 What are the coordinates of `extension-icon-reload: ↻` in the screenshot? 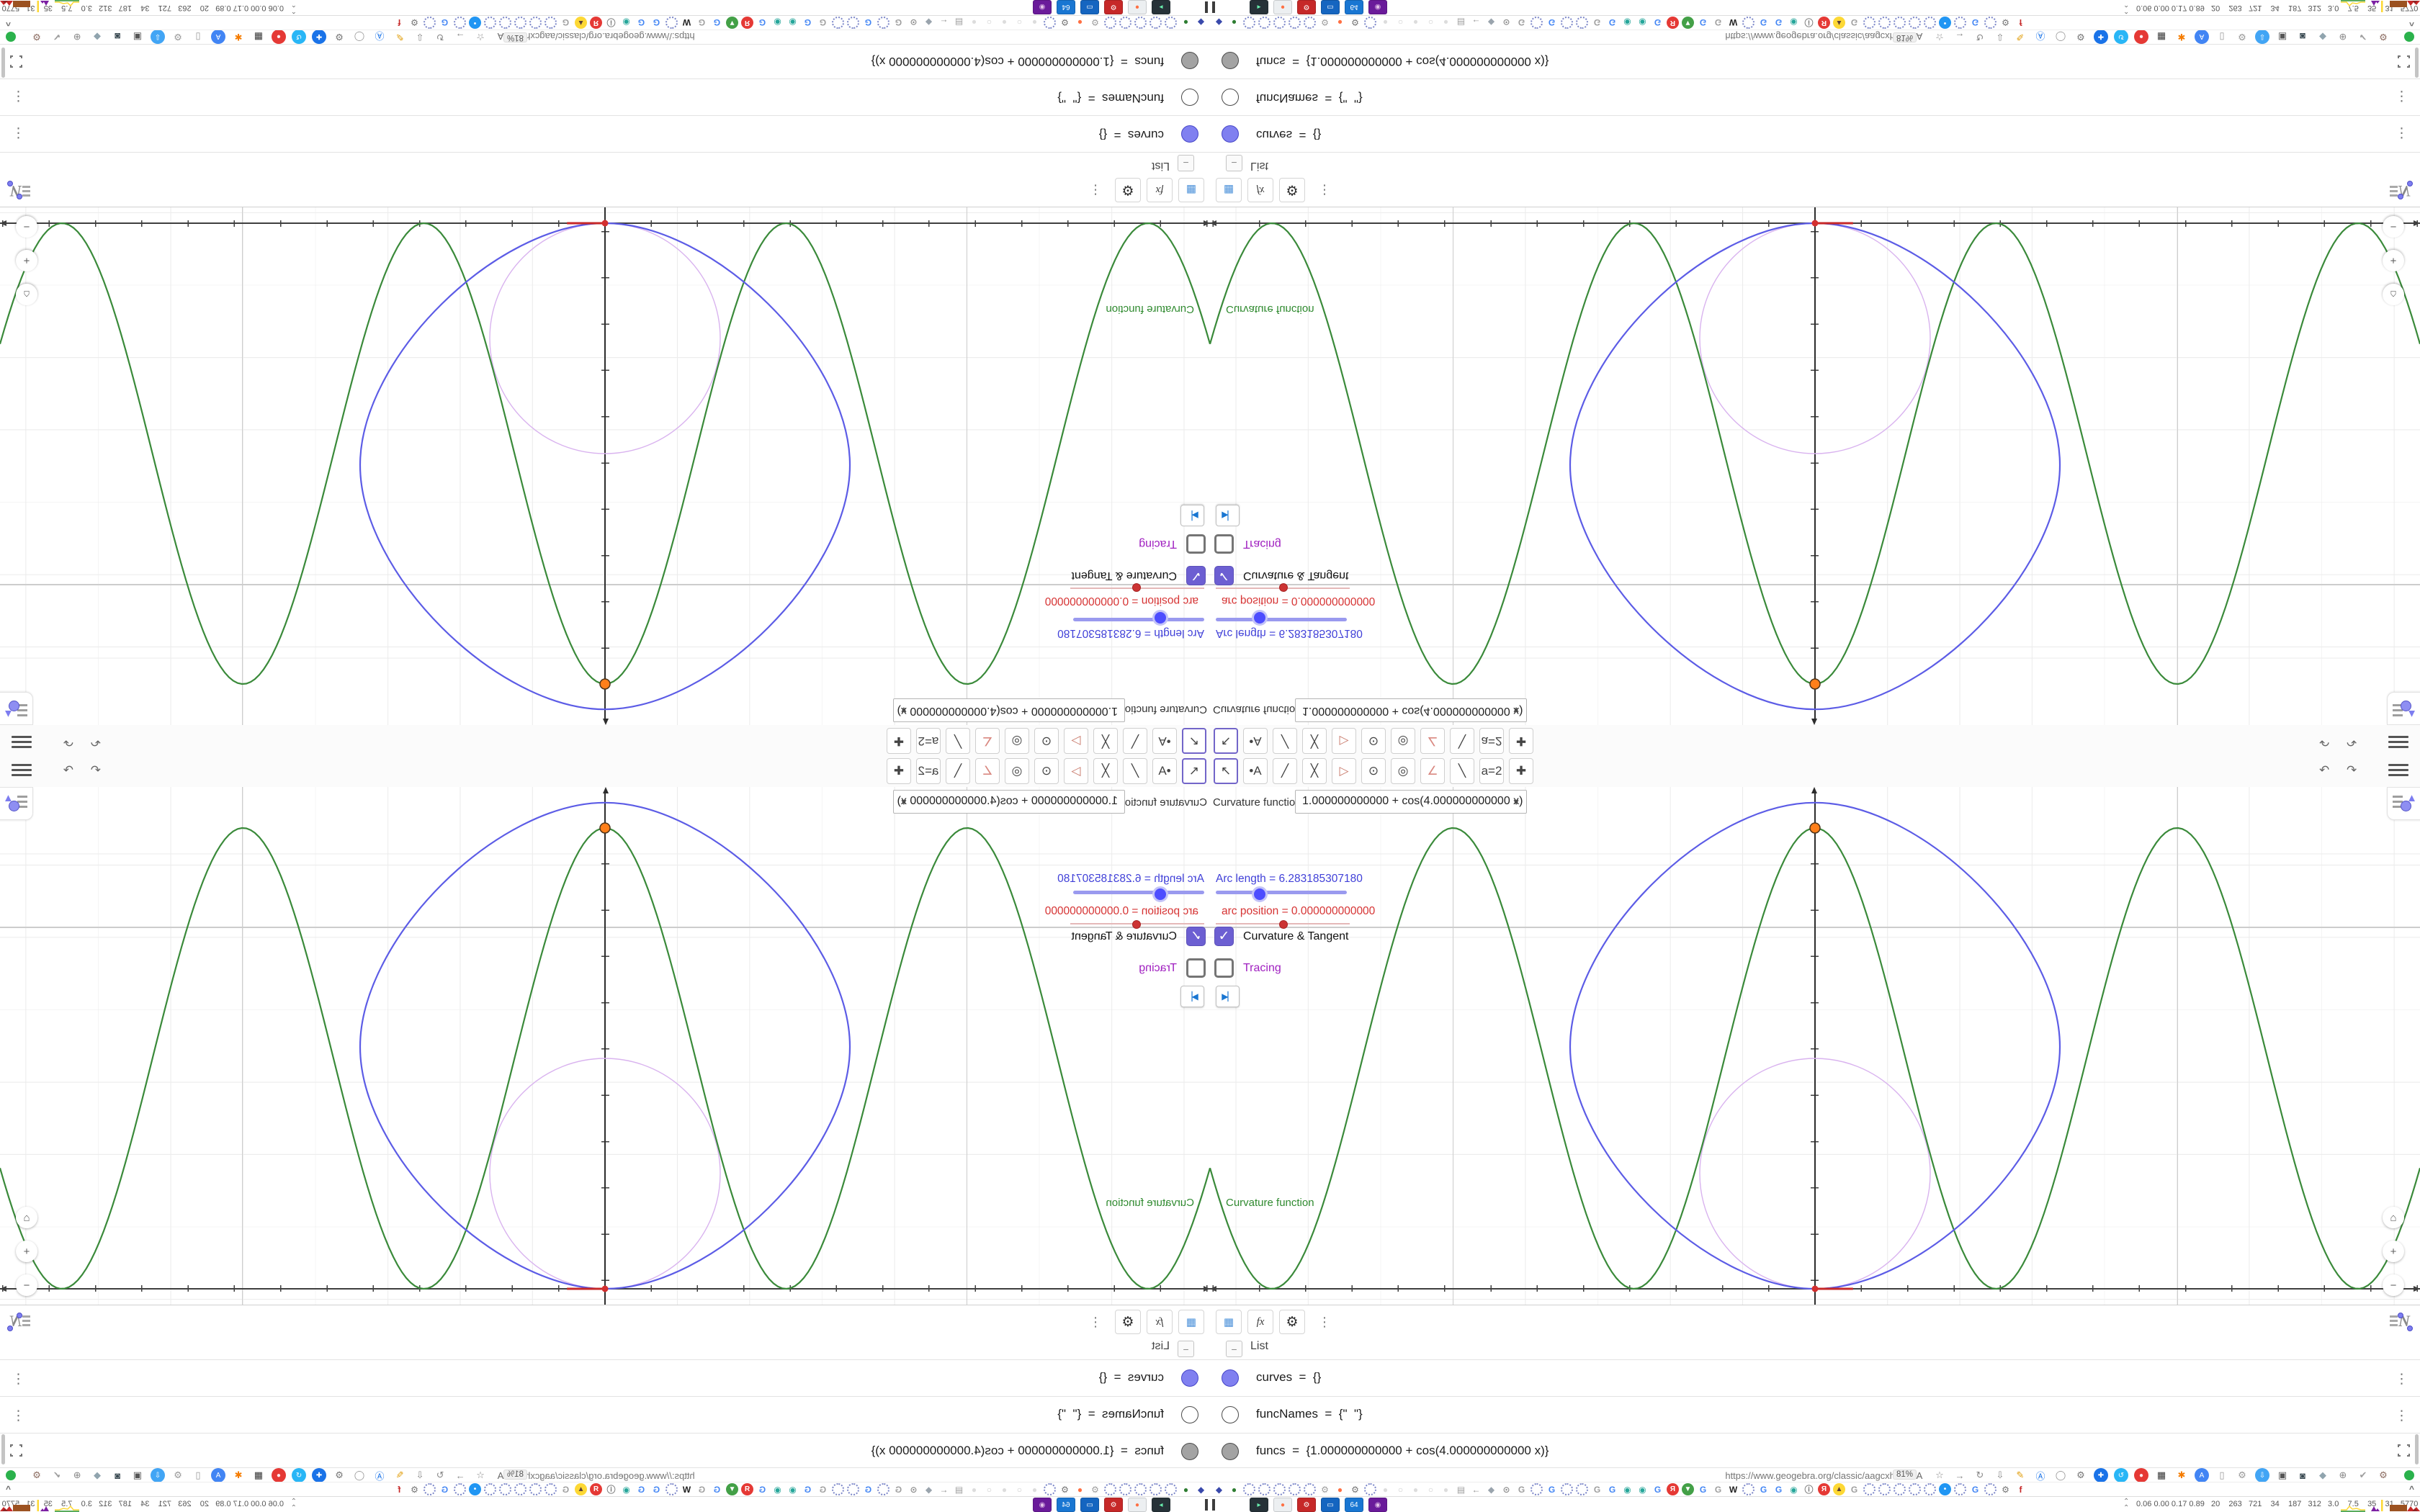 It's located at (440, 37).